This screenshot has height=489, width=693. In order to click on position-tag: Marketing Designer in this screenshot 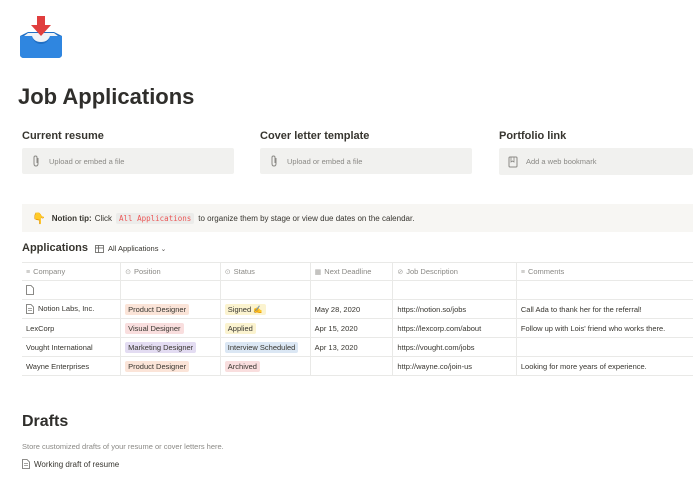, I will do `click(161, 347)`.